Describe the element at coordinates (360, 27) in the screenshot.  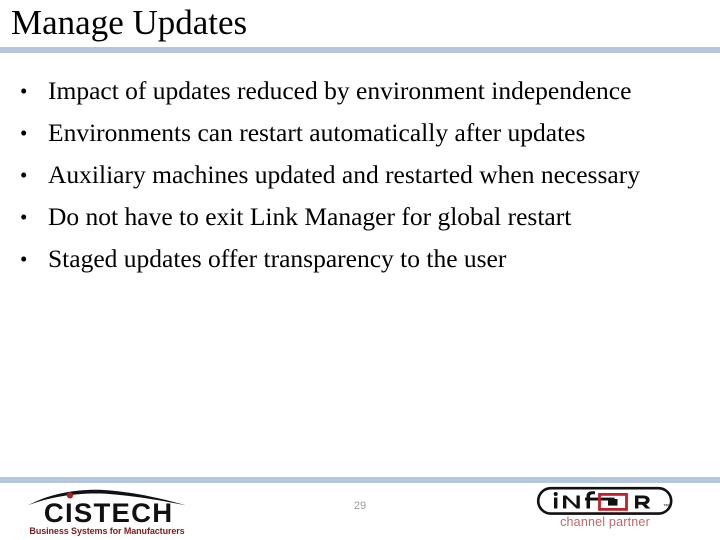
I see `slide-title-area: Manage Updates` at that location.